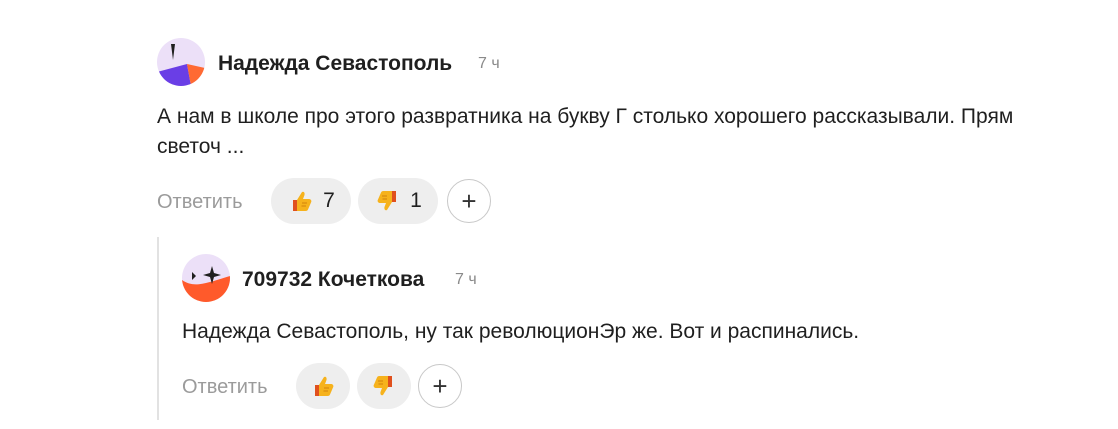 This screenshot has width=1118, height=429. I want to click on dislike-button: 1, so click(398, 201).